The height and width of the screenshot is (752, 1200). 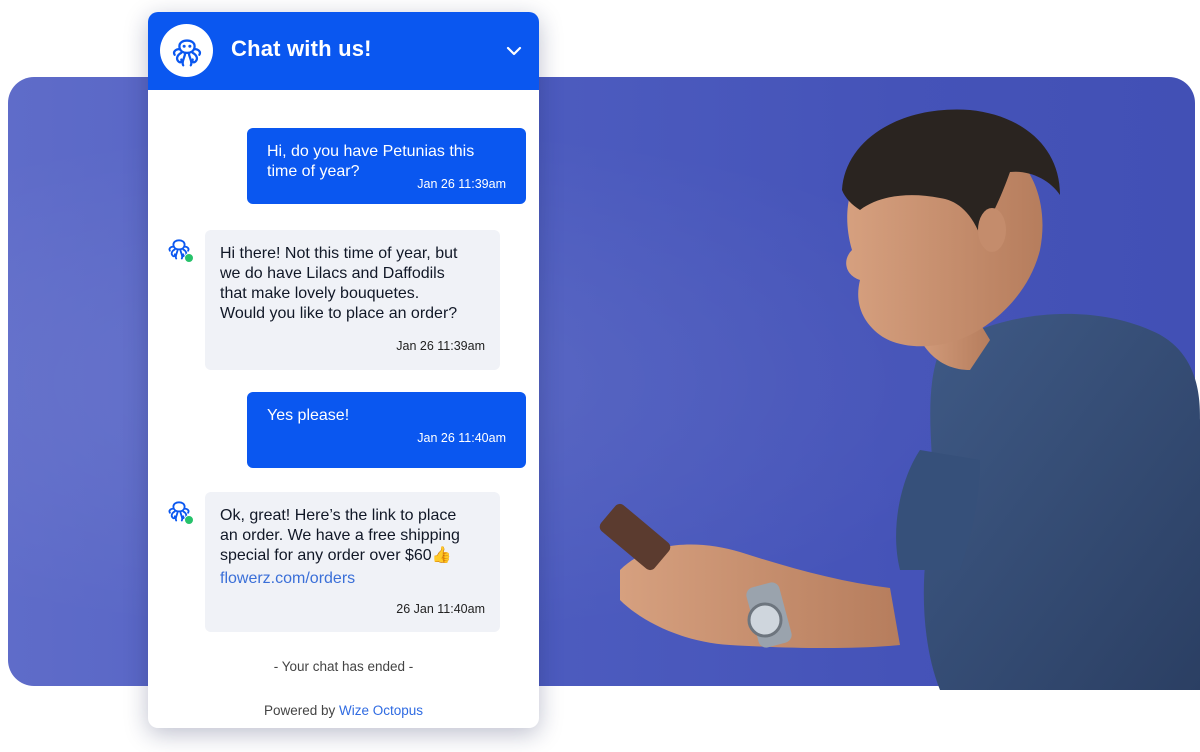 I want to click on chat-header: Chat with us!, so click(x=343, y=51).